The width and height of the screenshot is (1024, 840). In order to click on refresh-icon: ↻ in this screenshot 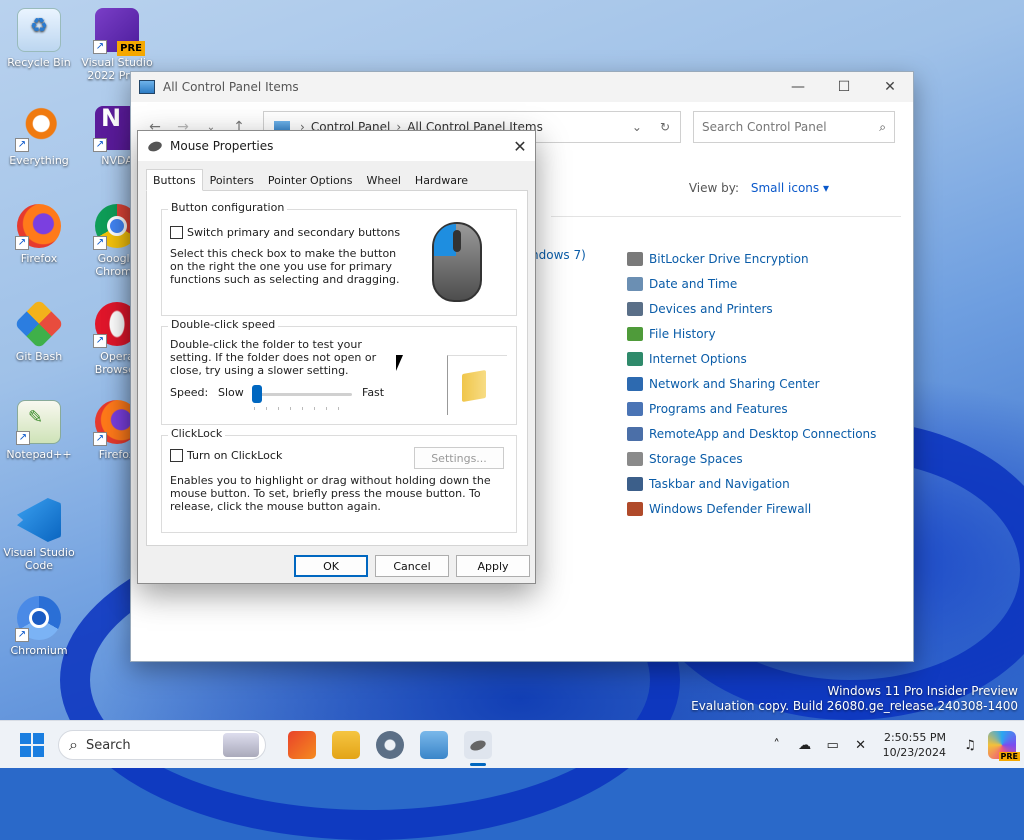, I will do `click(665, 127)`.